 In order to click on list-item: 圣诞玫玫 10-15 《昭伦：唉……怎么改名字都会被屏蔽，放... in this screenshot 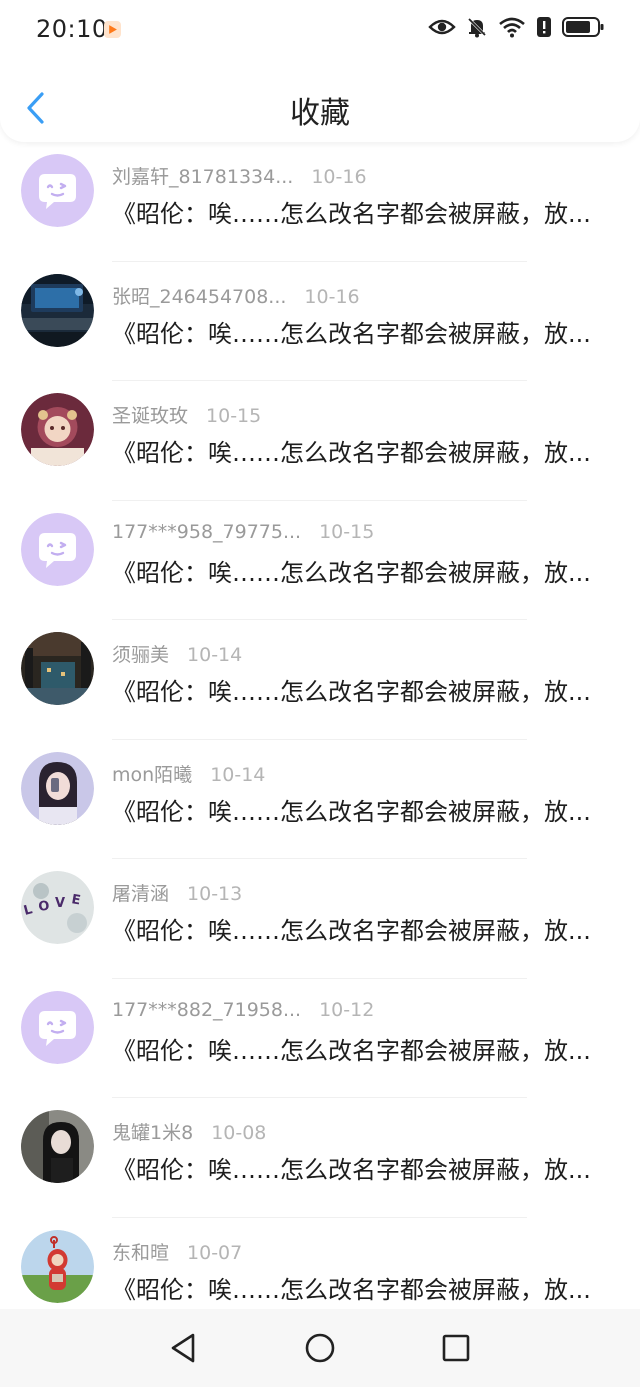, I will do `click(320, 441)`.